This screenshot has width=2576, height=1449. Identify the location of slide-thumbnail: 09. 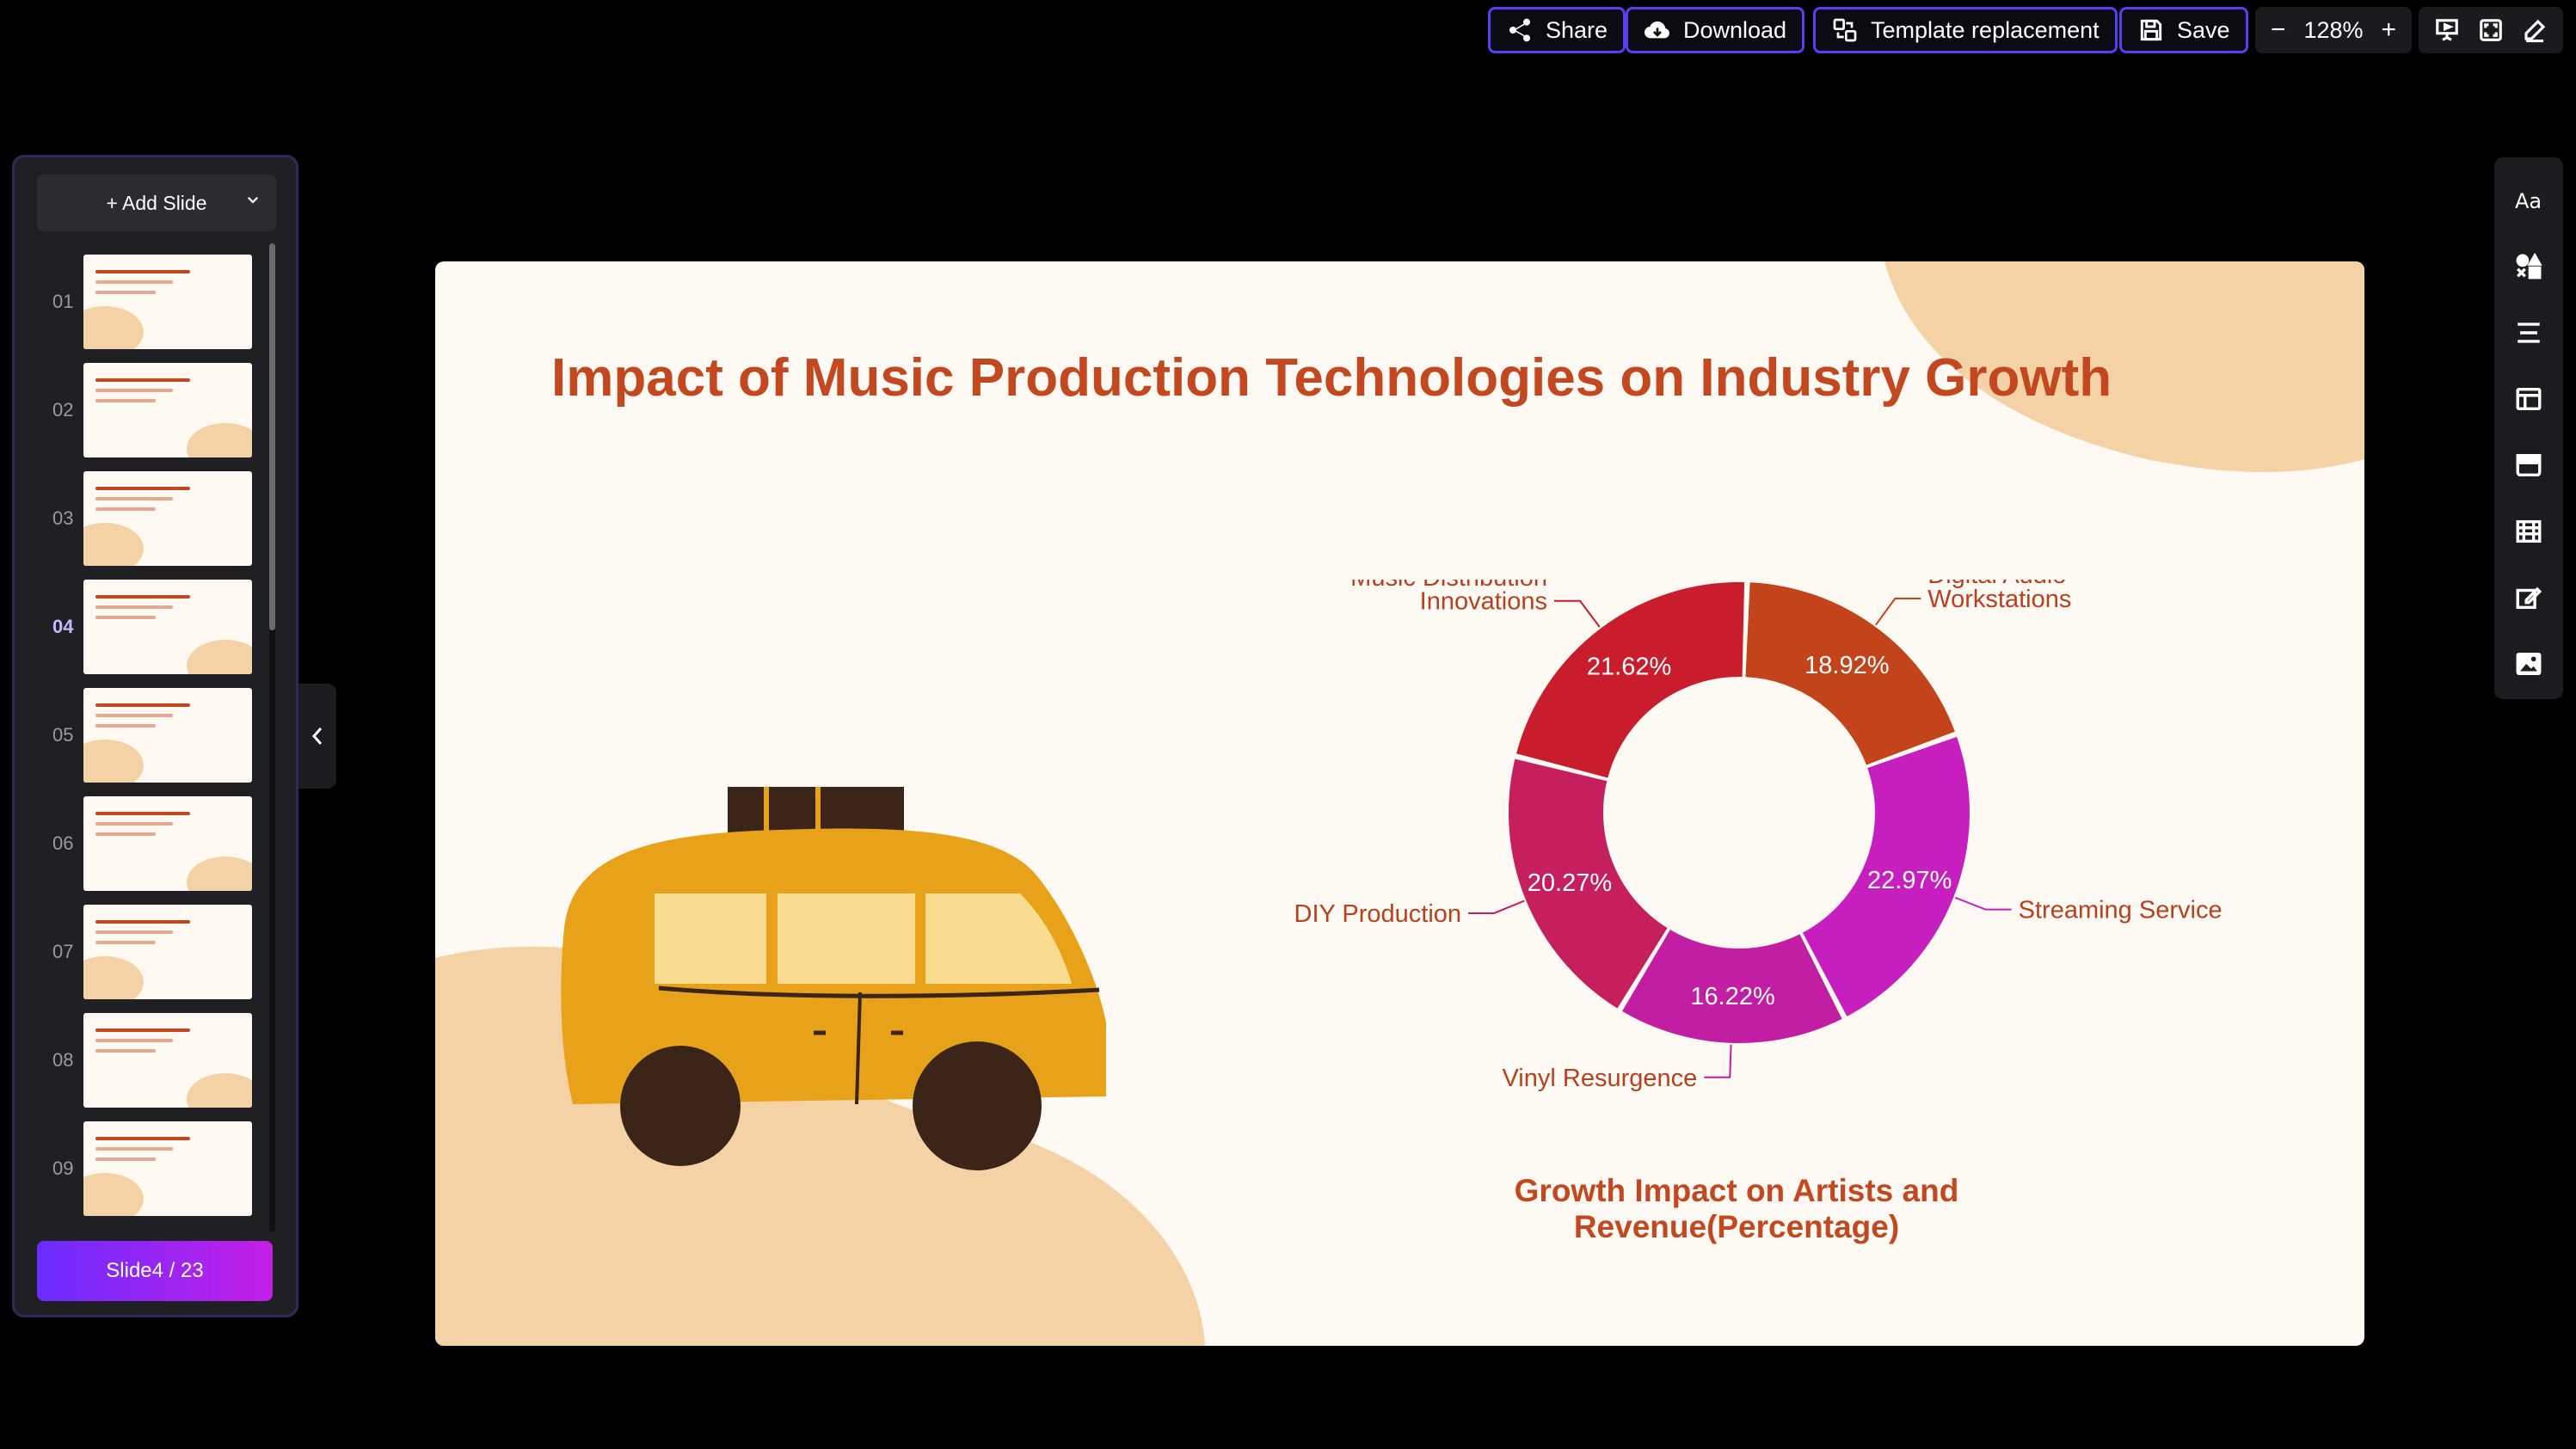
(144, 1169).